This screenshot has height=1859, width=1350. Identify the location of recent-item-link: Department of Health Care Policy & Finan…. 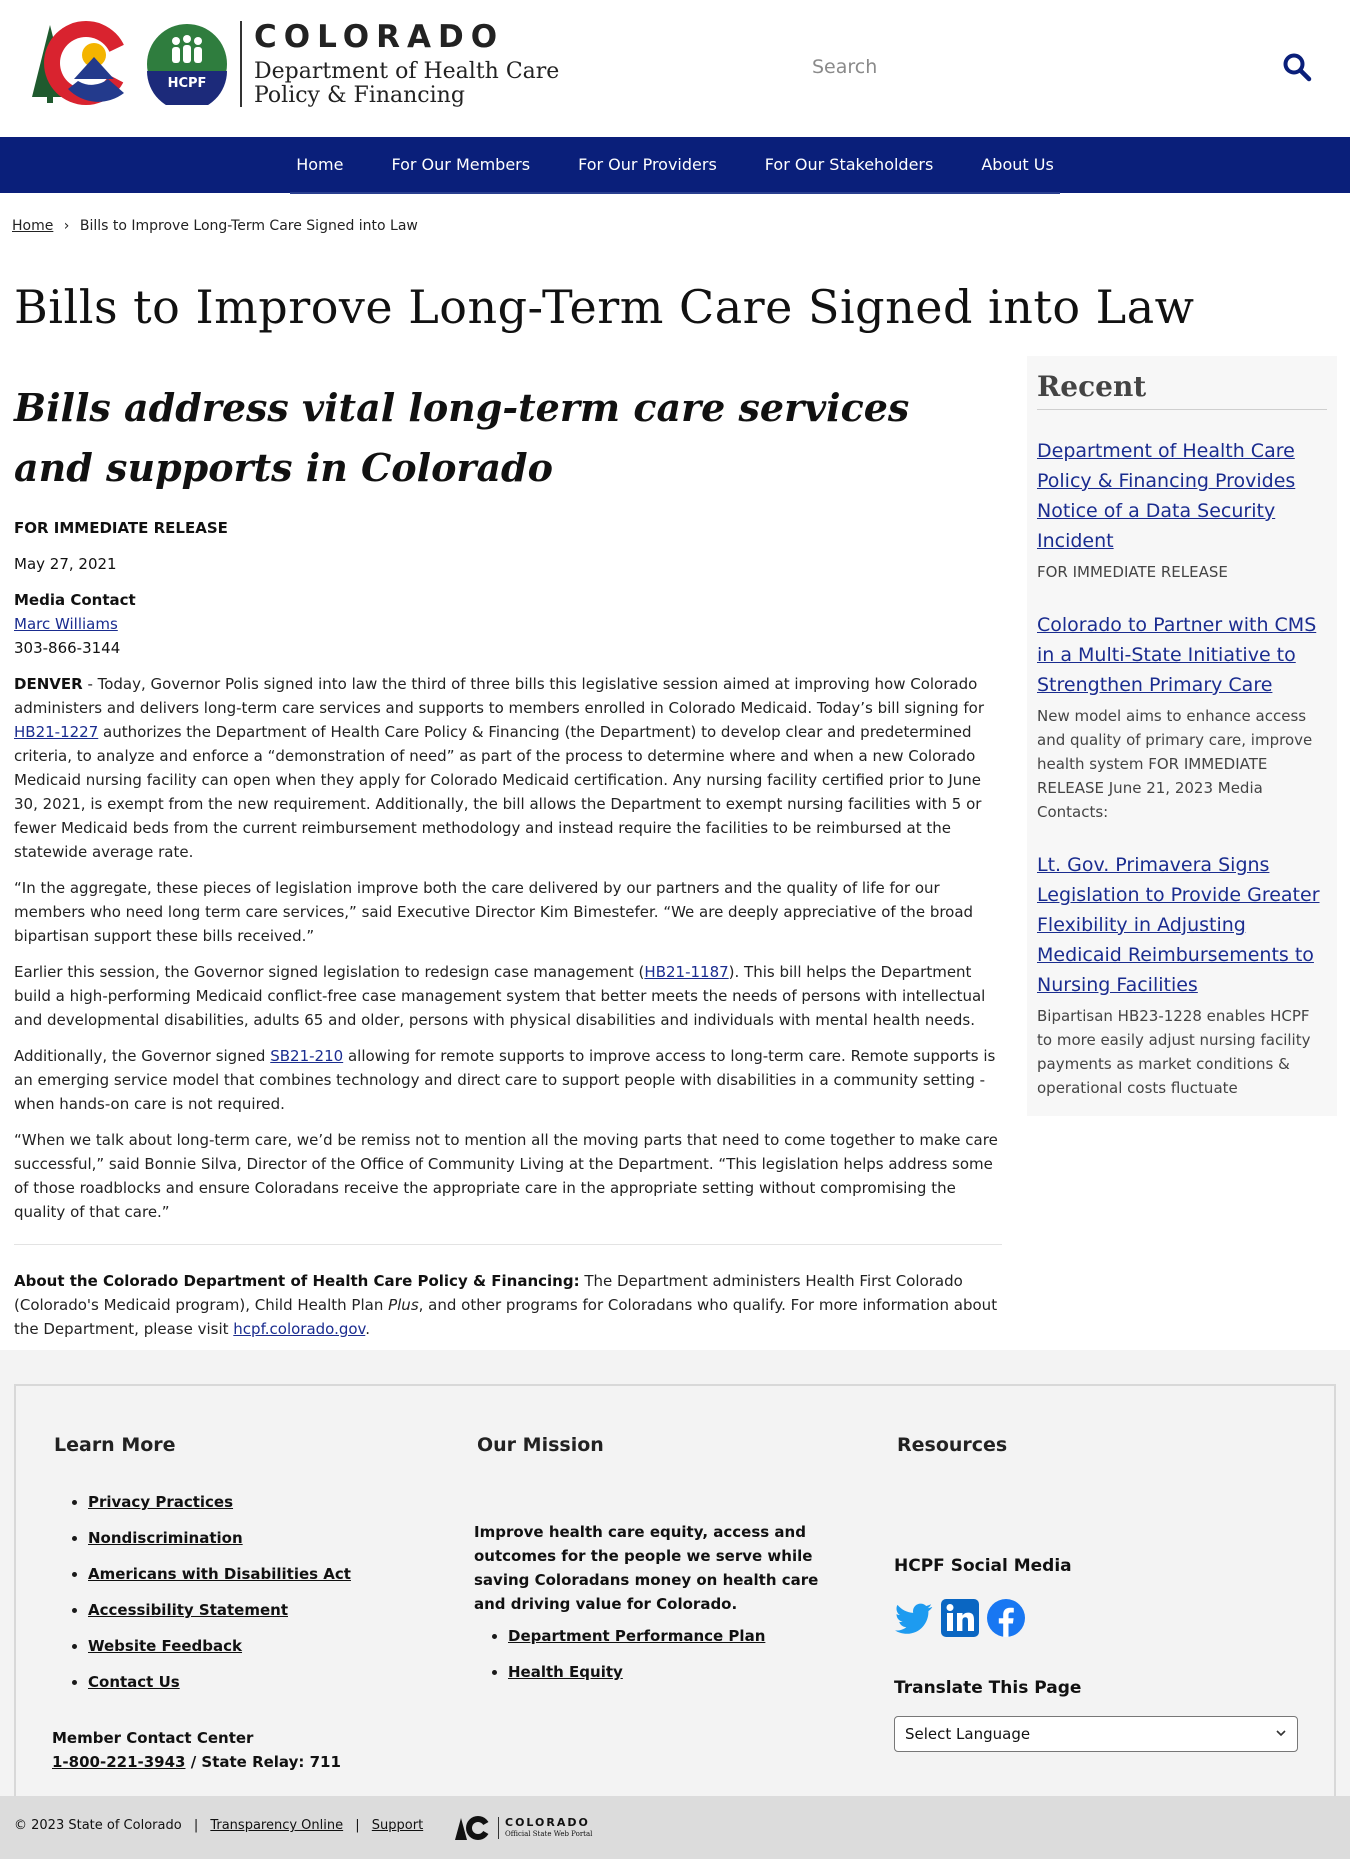
(1182, 496).